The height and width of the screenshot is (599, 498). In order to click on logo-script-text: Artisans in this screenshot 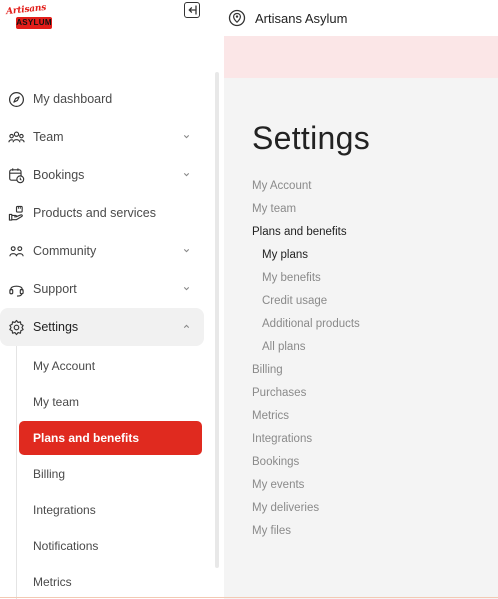, I will do `click(26, 10)`.